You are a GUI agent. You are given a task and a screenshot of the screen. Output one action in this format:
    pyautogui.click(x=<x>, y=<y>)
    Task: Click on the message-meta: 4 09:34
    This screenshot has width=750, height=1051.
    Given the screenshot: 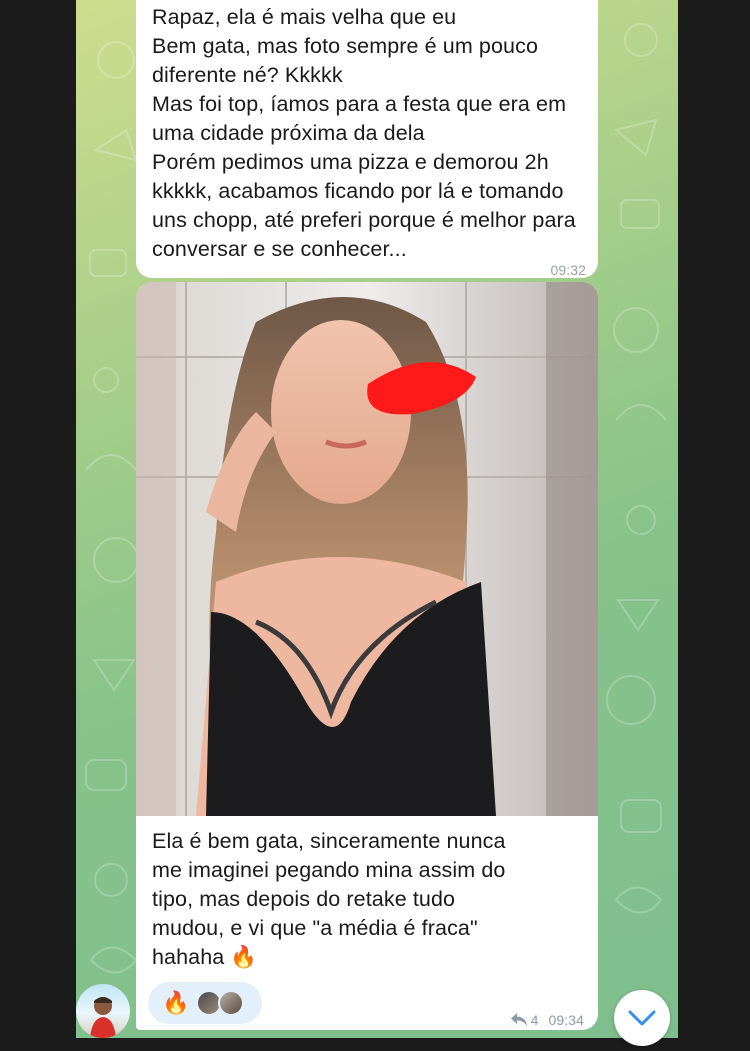 What is the action you would take?
    pyautogui.click(x=547, y=1018)
    